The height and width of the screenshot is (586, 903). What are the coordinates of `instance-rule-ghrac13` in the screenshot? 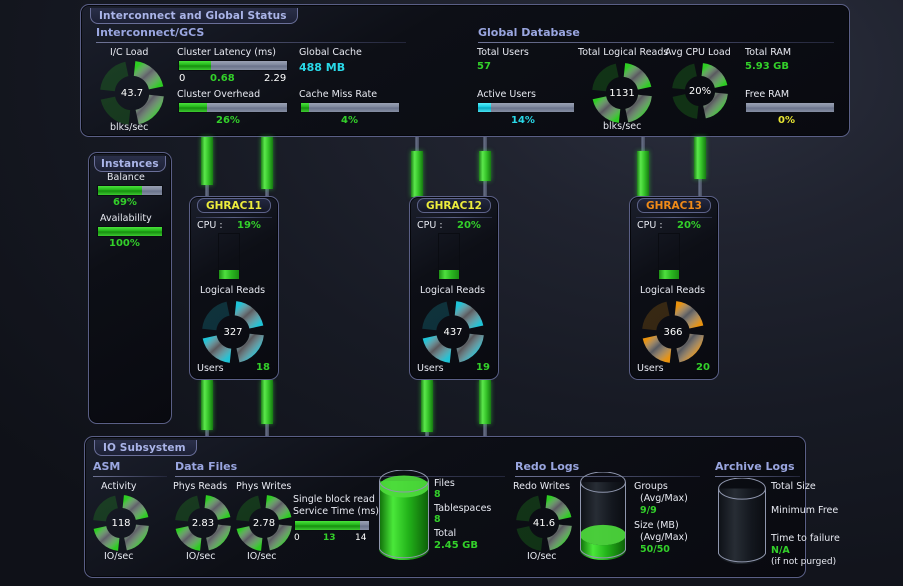 It's located at (674, 217).